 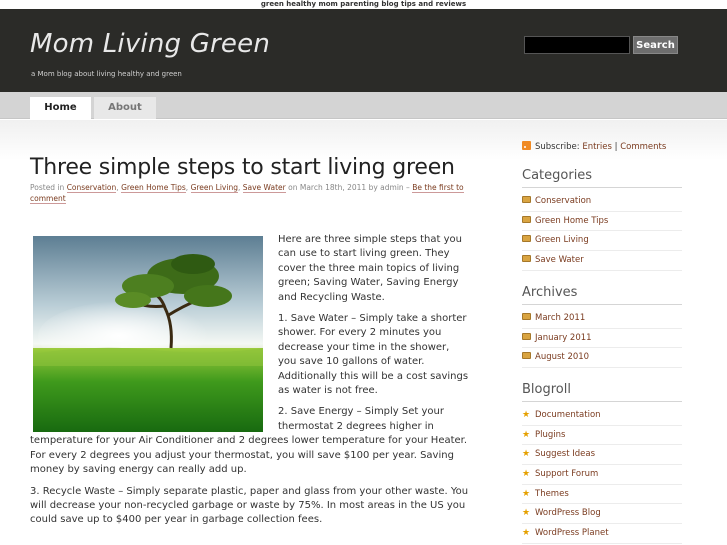 I want to click on blogroll-item-wordpress-planet: WordPress Planet, so click(x=572, y=533).